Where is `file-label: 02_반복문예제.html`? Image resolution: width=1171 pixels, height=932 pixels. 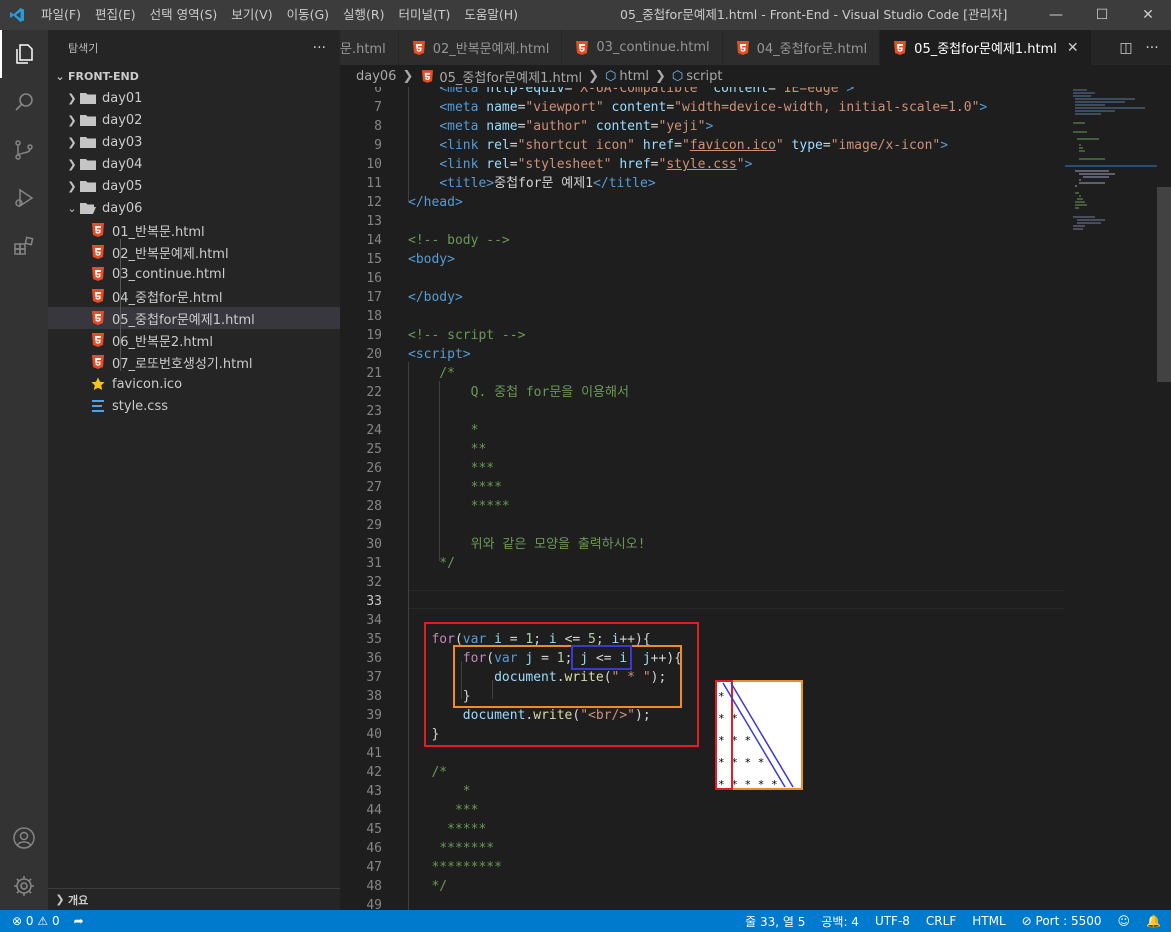 file-label: 02_반복문예제.html is located at coordinates (170, 254).